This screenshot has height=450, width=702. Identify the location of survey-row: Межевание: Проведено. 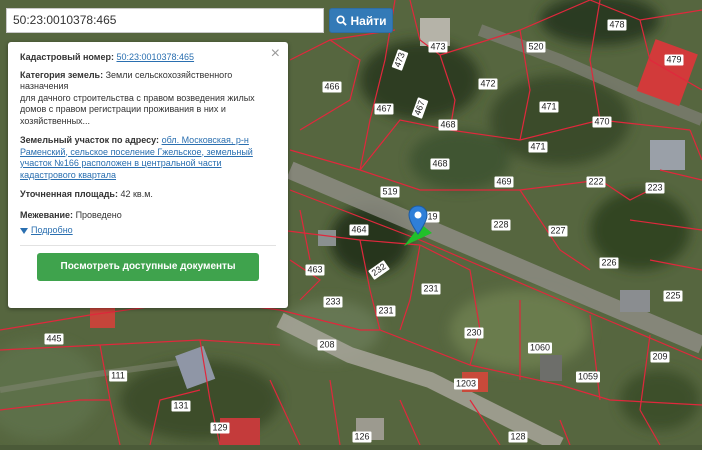
(148, 216).